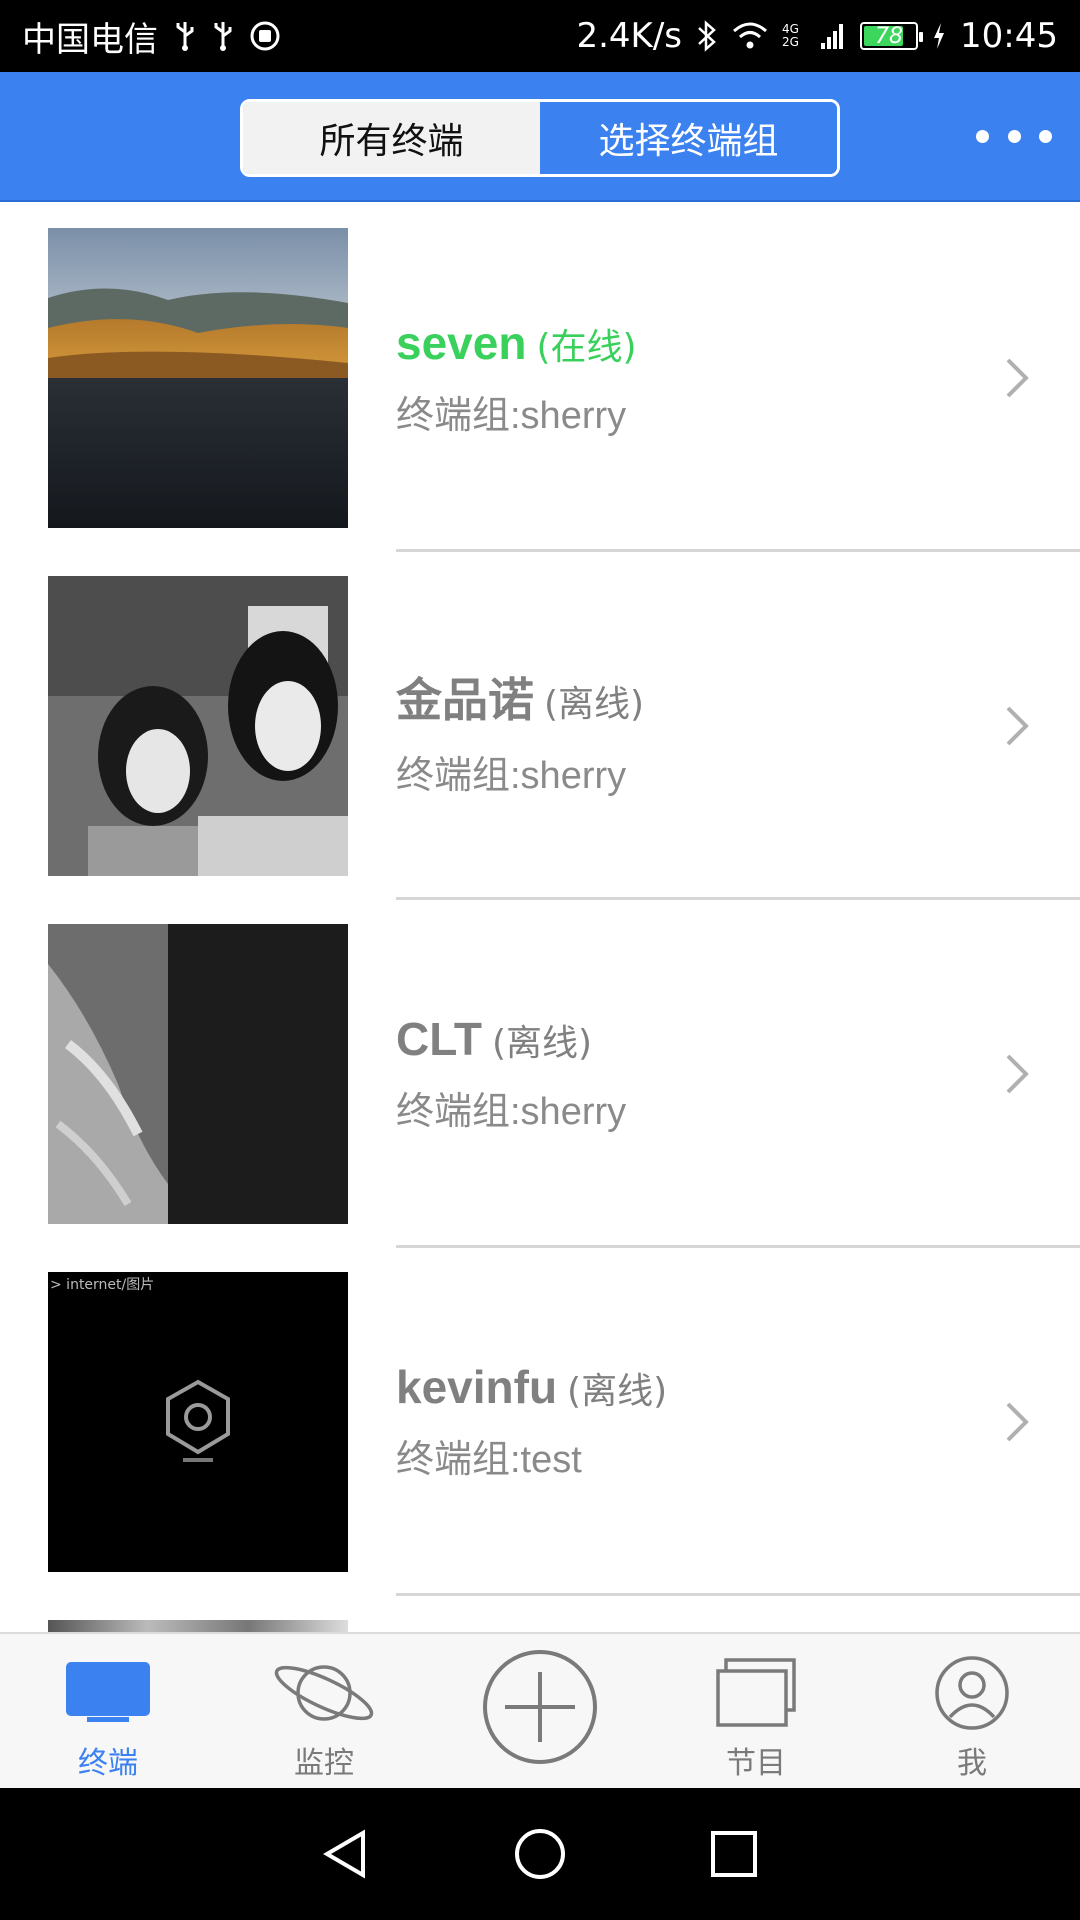  Describe the element at coordinates (972, 1693) in the screenshot. I see `user-icon` at that location.